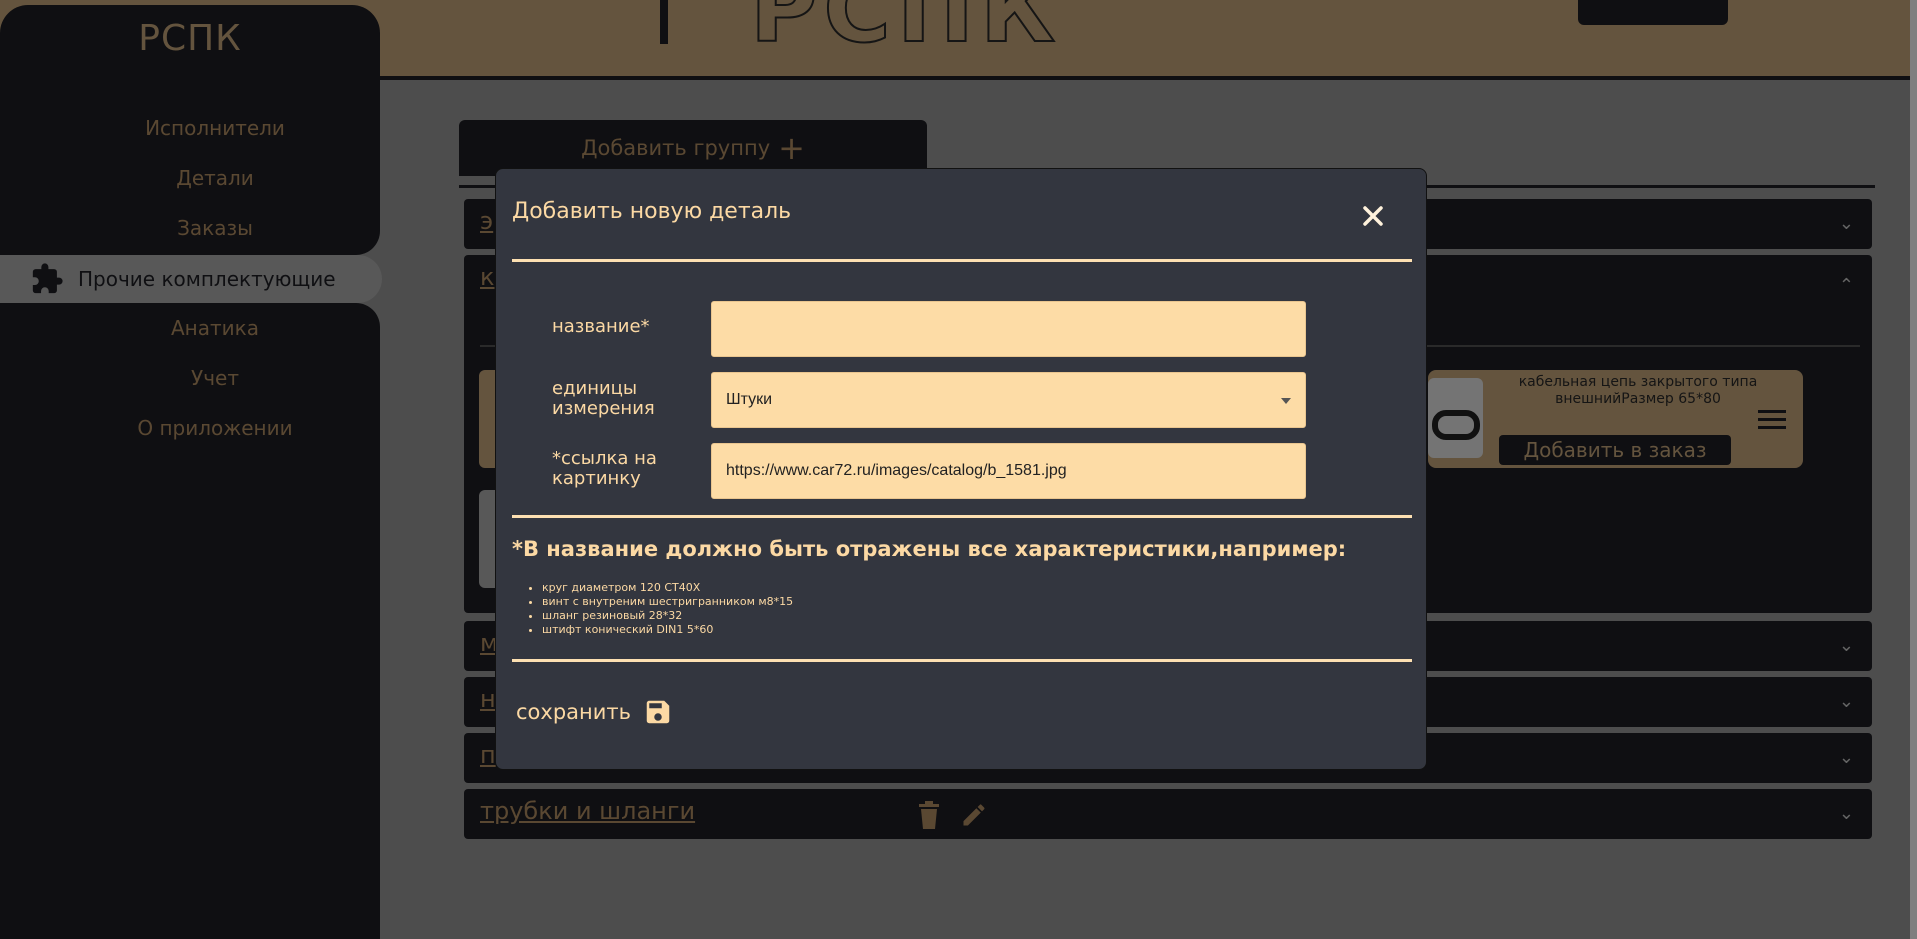  I want to click on save-button: сохранить, so click(594, 712).